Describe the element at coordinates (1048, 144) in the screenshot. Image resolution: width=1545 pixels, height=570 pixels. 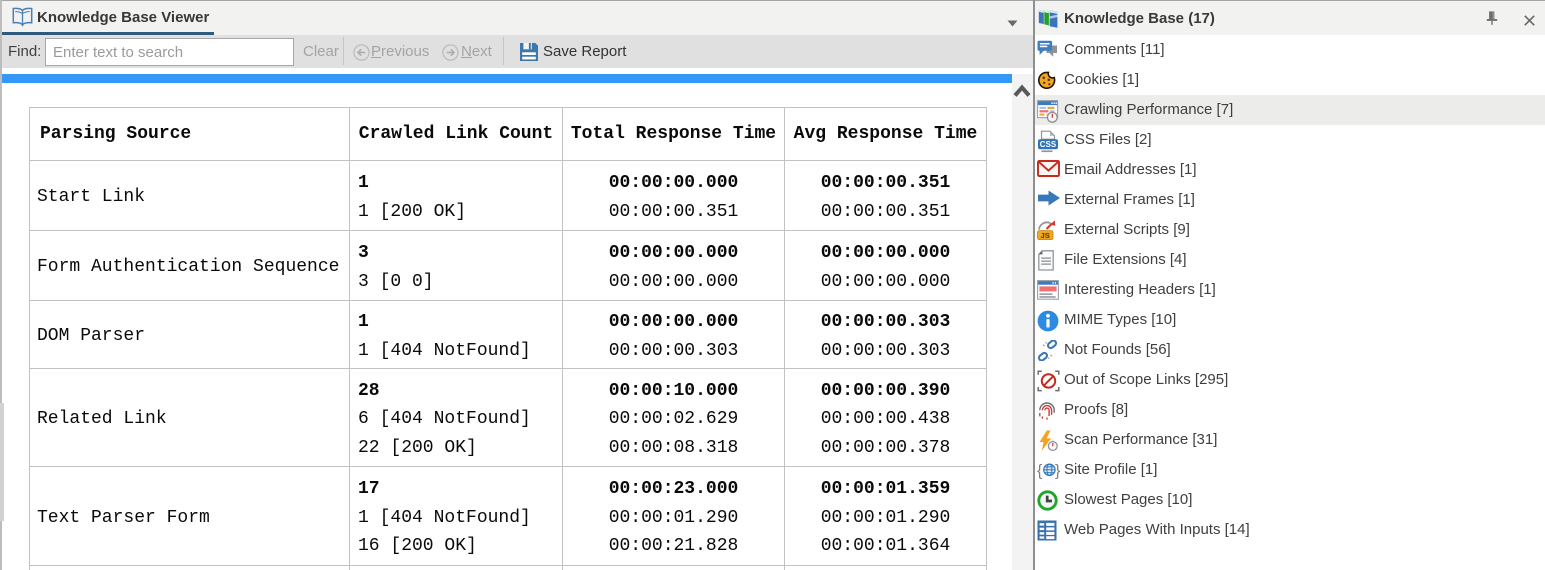
I see `svg-text: CSS` at that location.